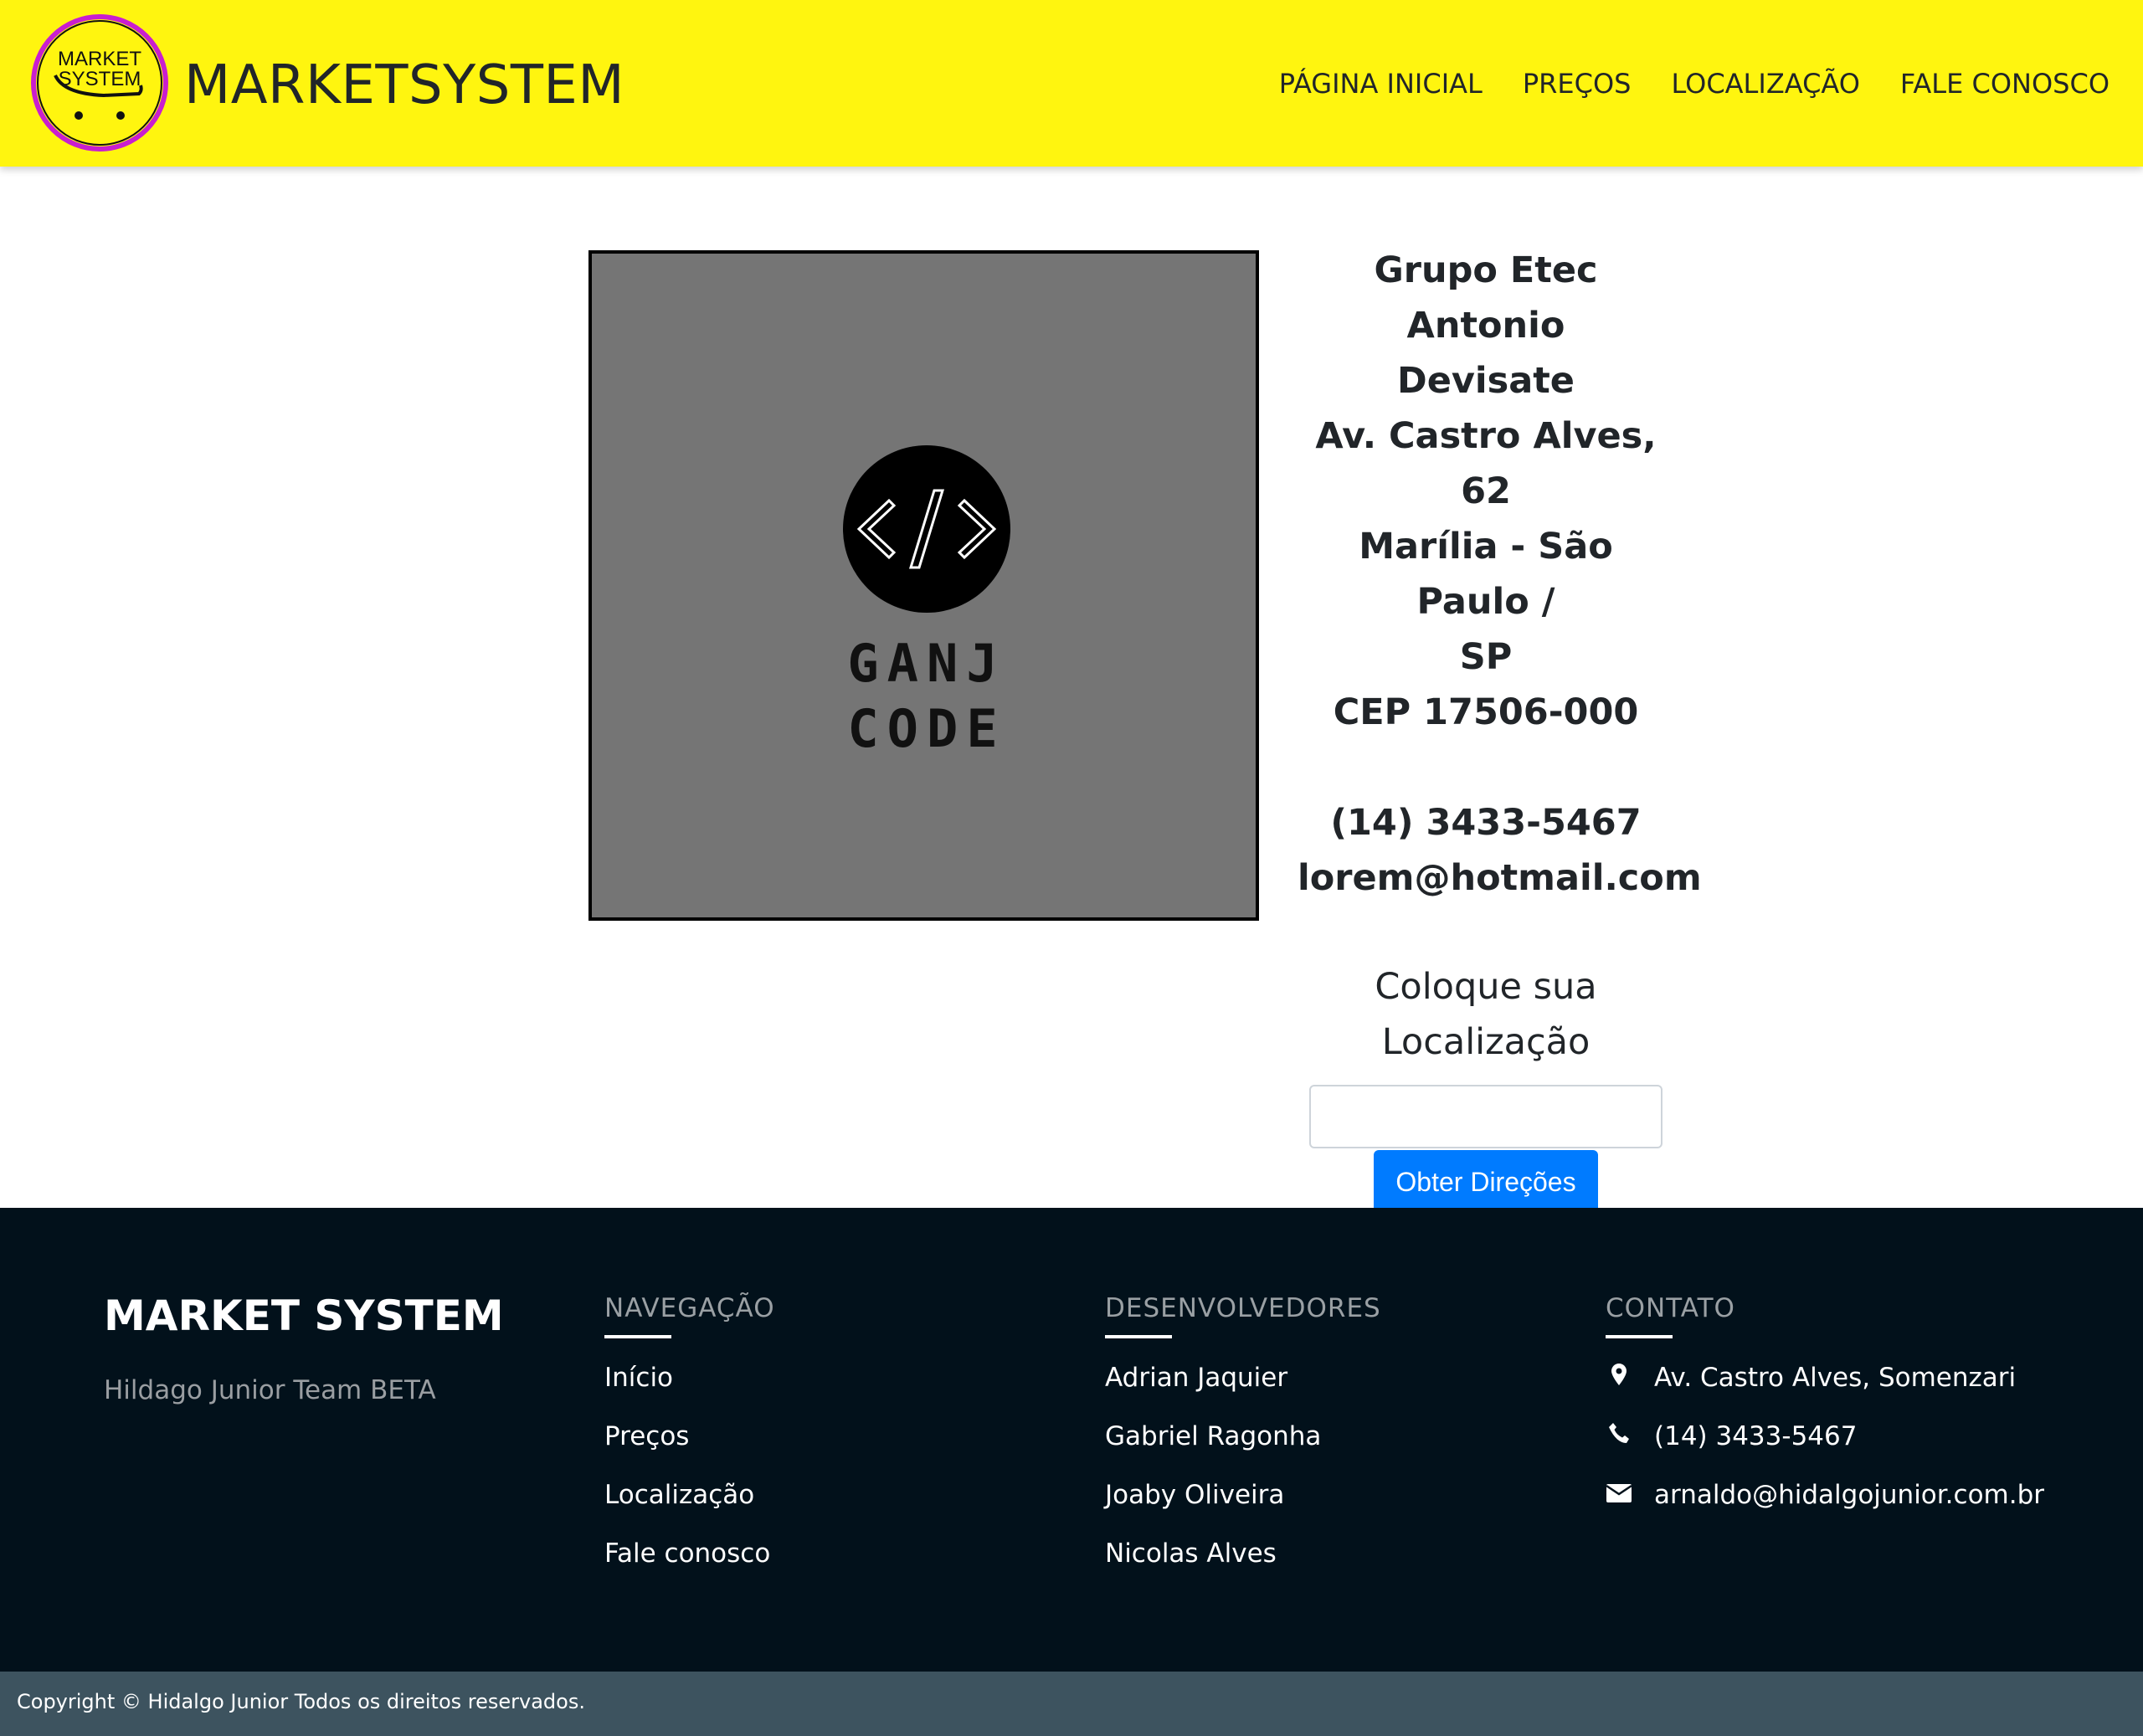 This screenshot has height=1736, width=2143. What do you see at coordinates (1619, 1495) in the screenshot?
I see `envelope-icon` at bounding box center [1619, 1495].